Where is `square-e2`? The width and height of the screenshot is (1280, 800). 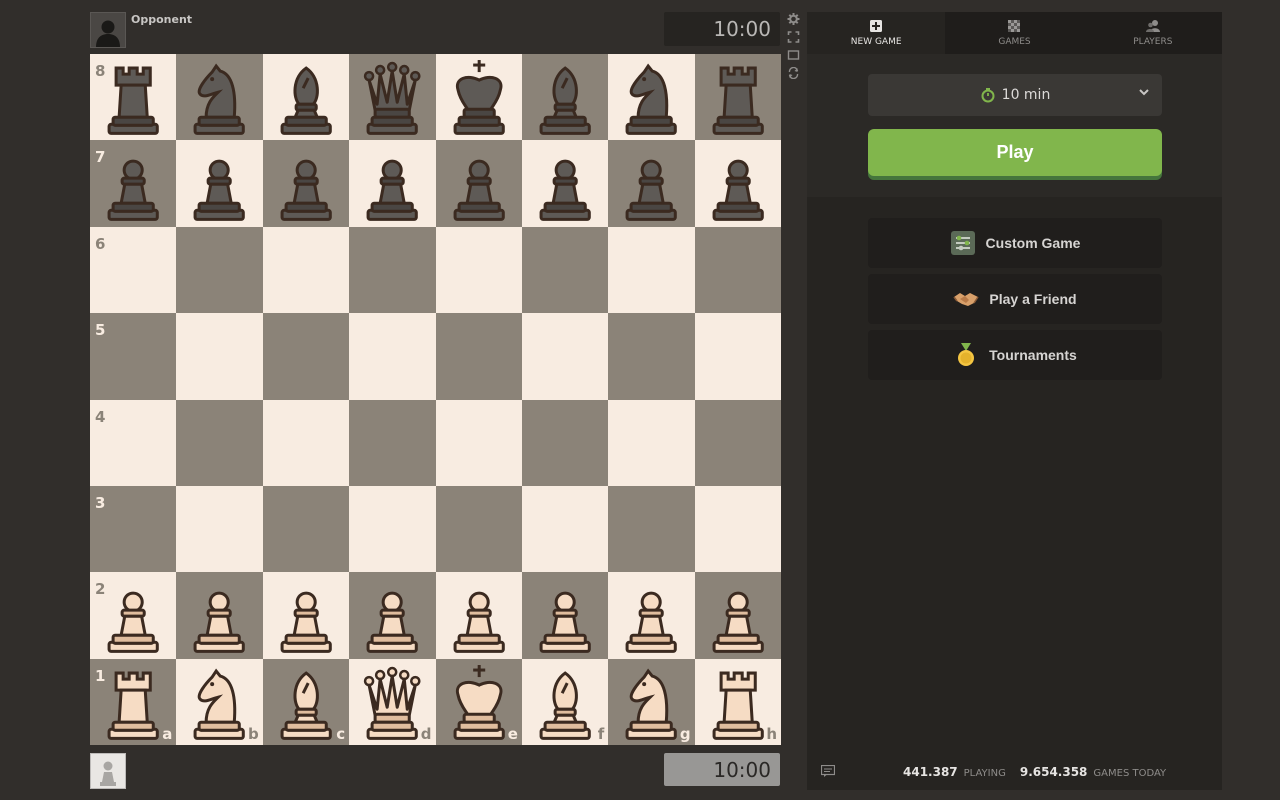
square-e2 is located at coordinates (478, 615).